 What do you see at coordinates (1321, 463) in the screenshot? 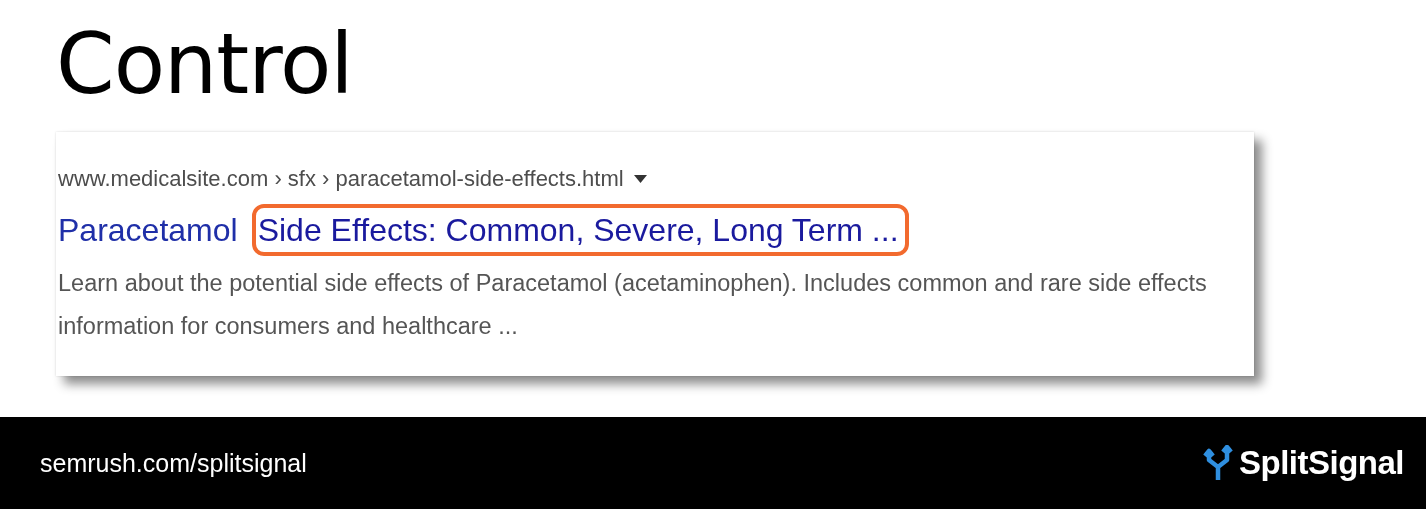
I see `logo-text: SplitSignal` at bounding box center [1321, 463].